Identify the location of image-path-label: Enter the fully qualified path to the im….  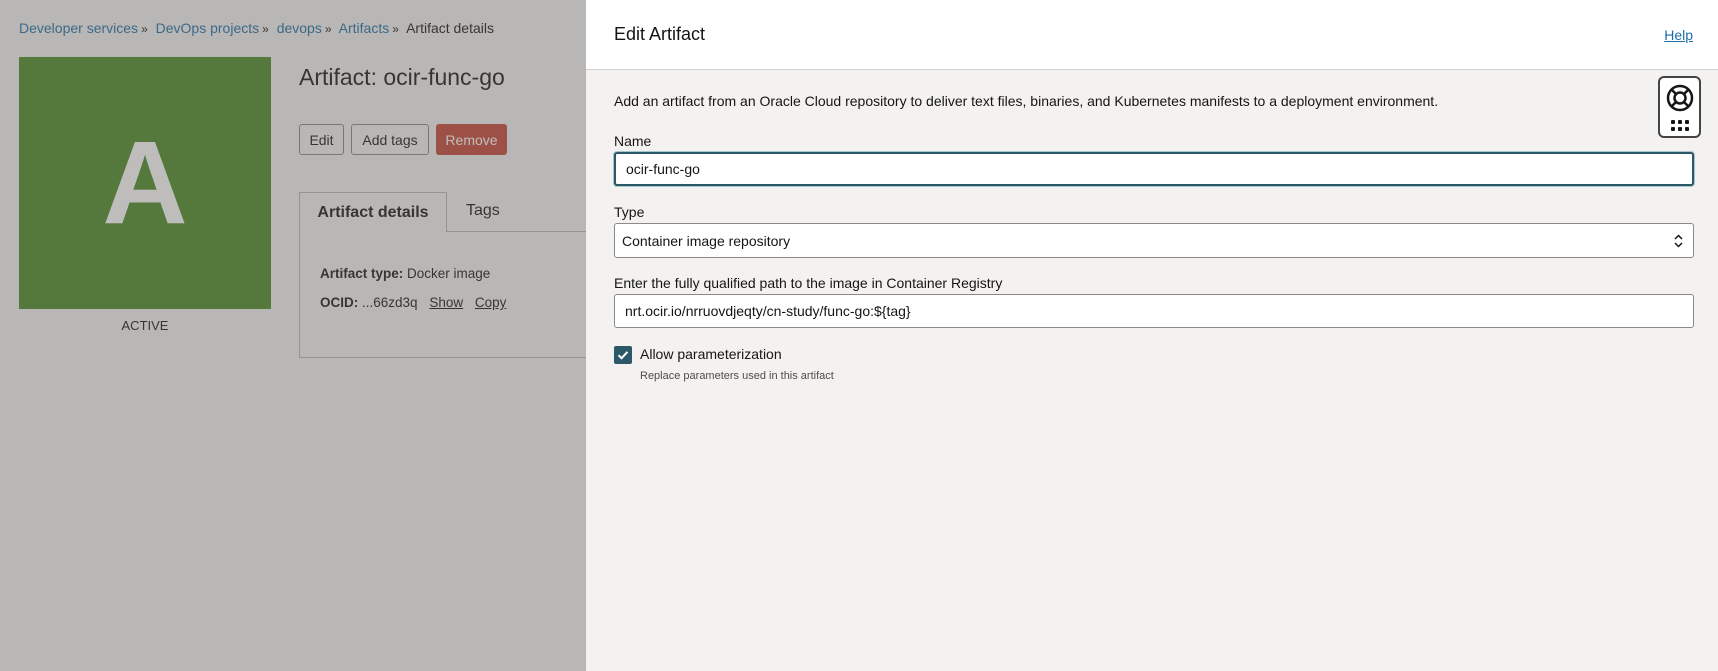
(808, 283).